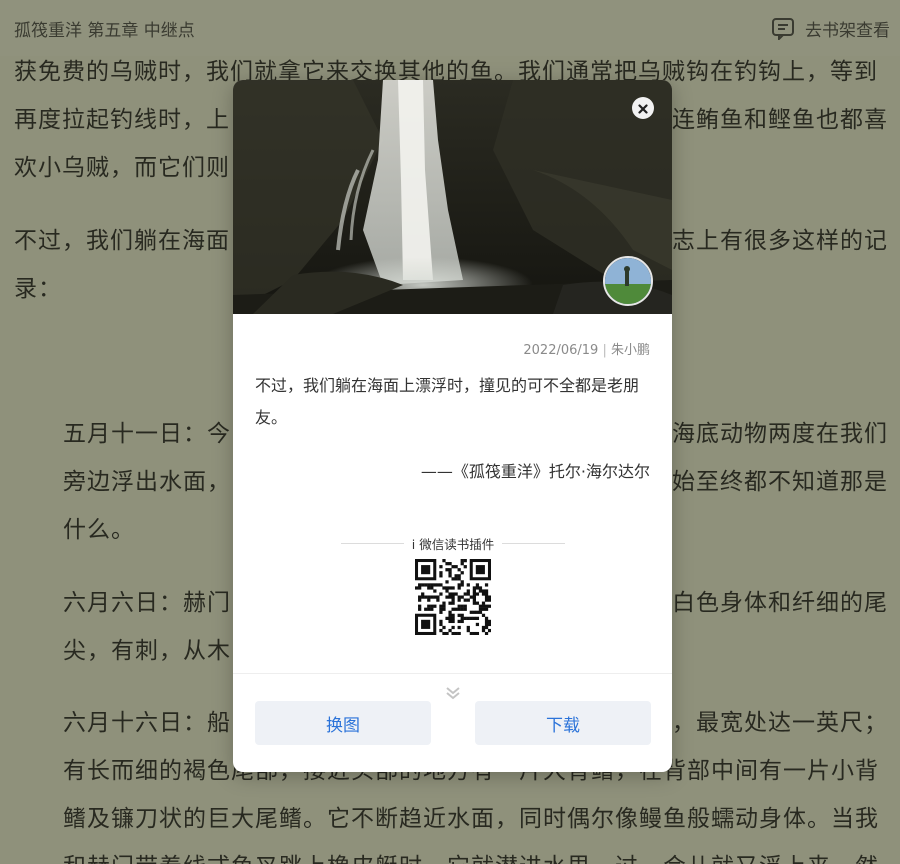  I want to click on share-date: 2022/06/19, so click(561, 350).